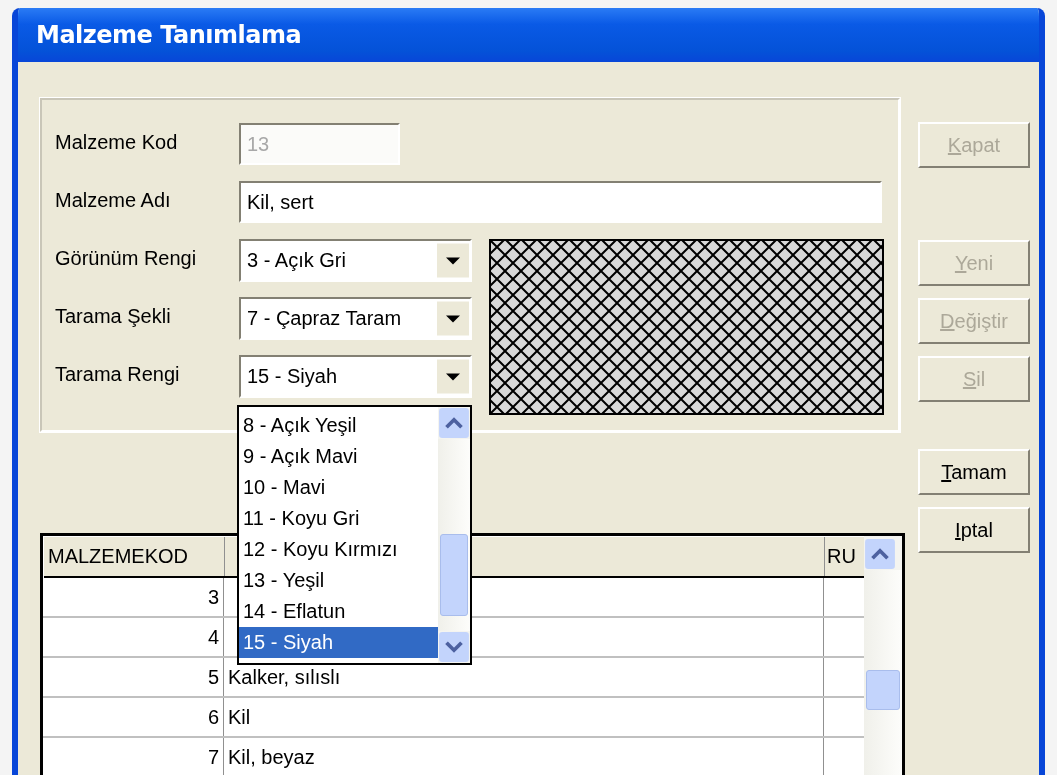  What do you see at coordinates (338, 487) in the screenshot?
I see `dropdown-option: 10 - Mavi` at bounding box center [338, 487].